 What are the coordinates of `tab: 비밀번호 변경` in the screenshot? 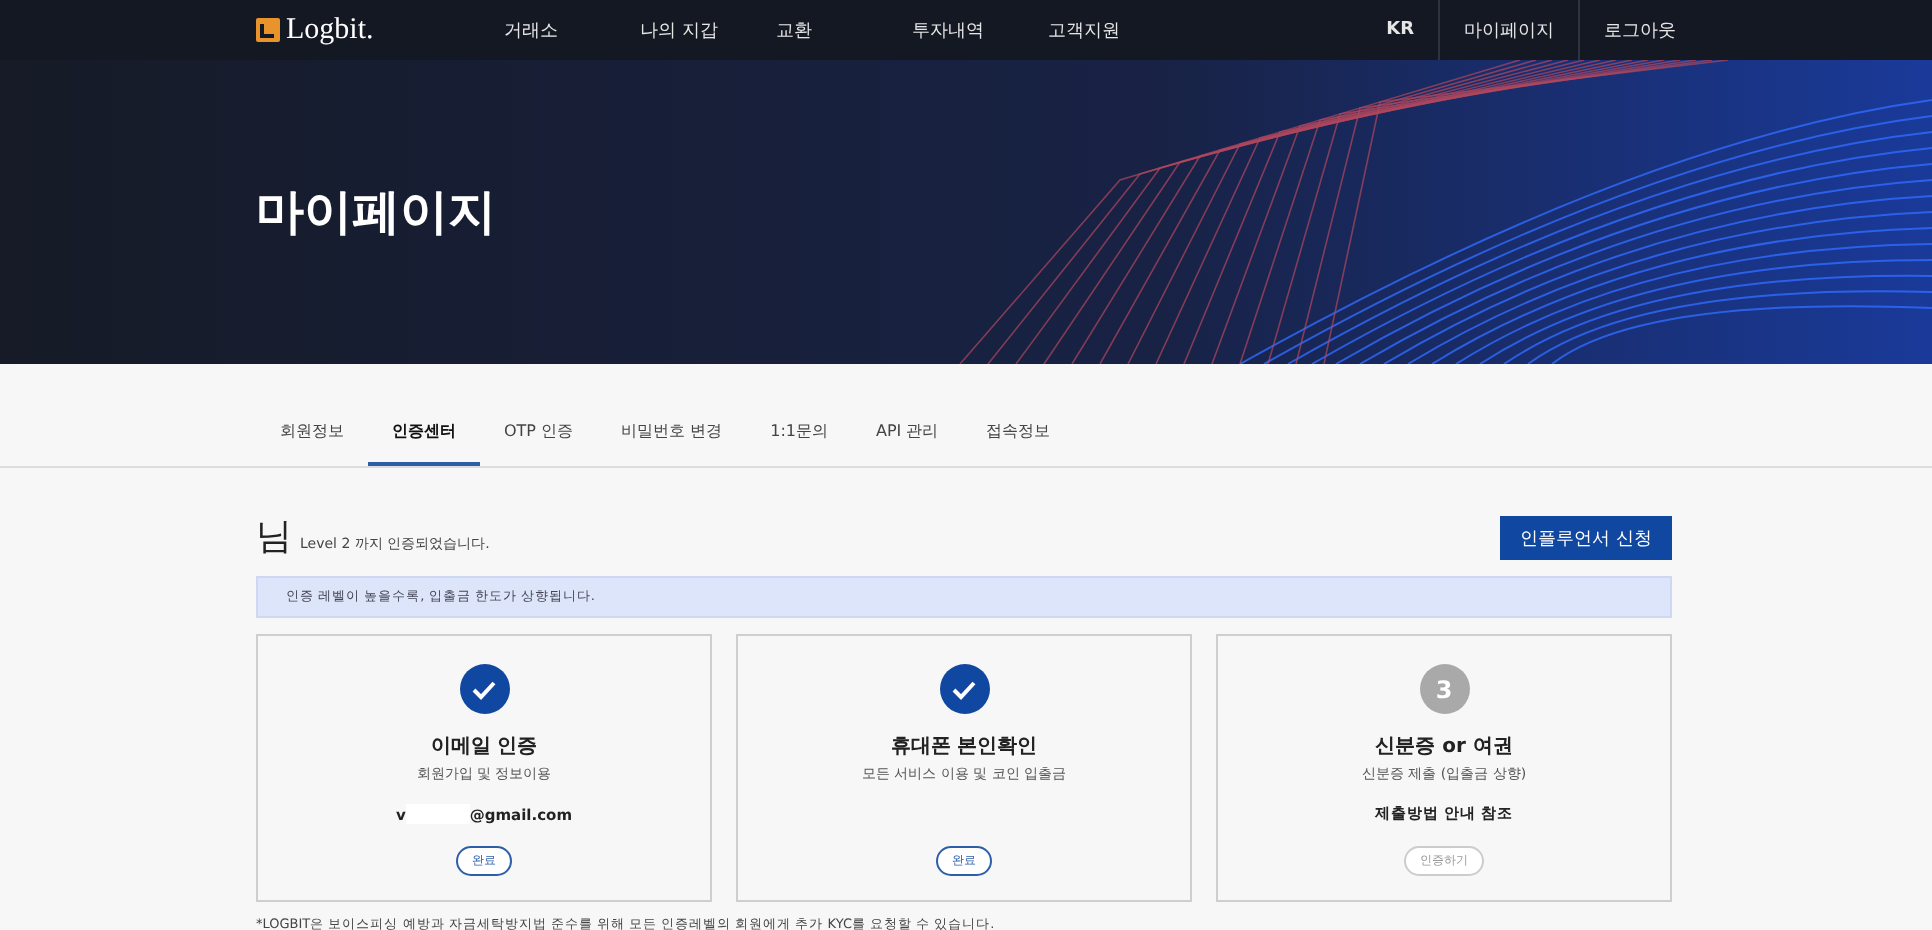 It's located at (672, 432).